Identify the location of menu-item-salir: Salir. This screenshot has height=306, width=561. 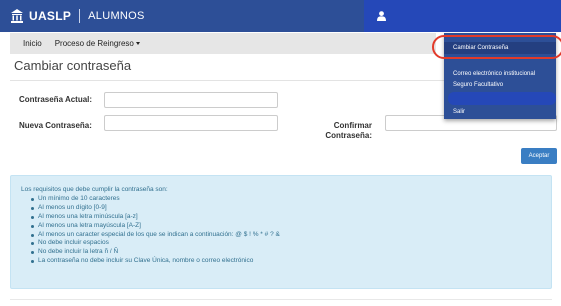
(500, 112).